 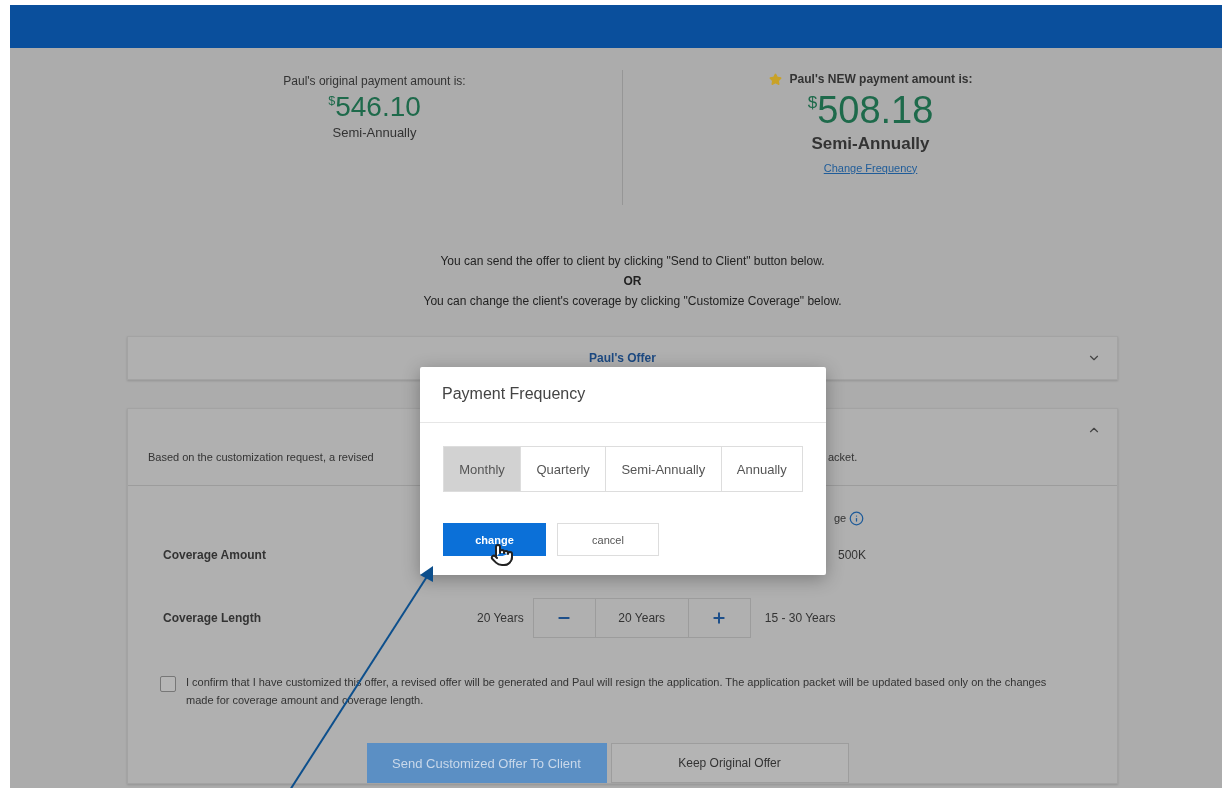 I want to click on info-icon, so click(x=857, y=518).